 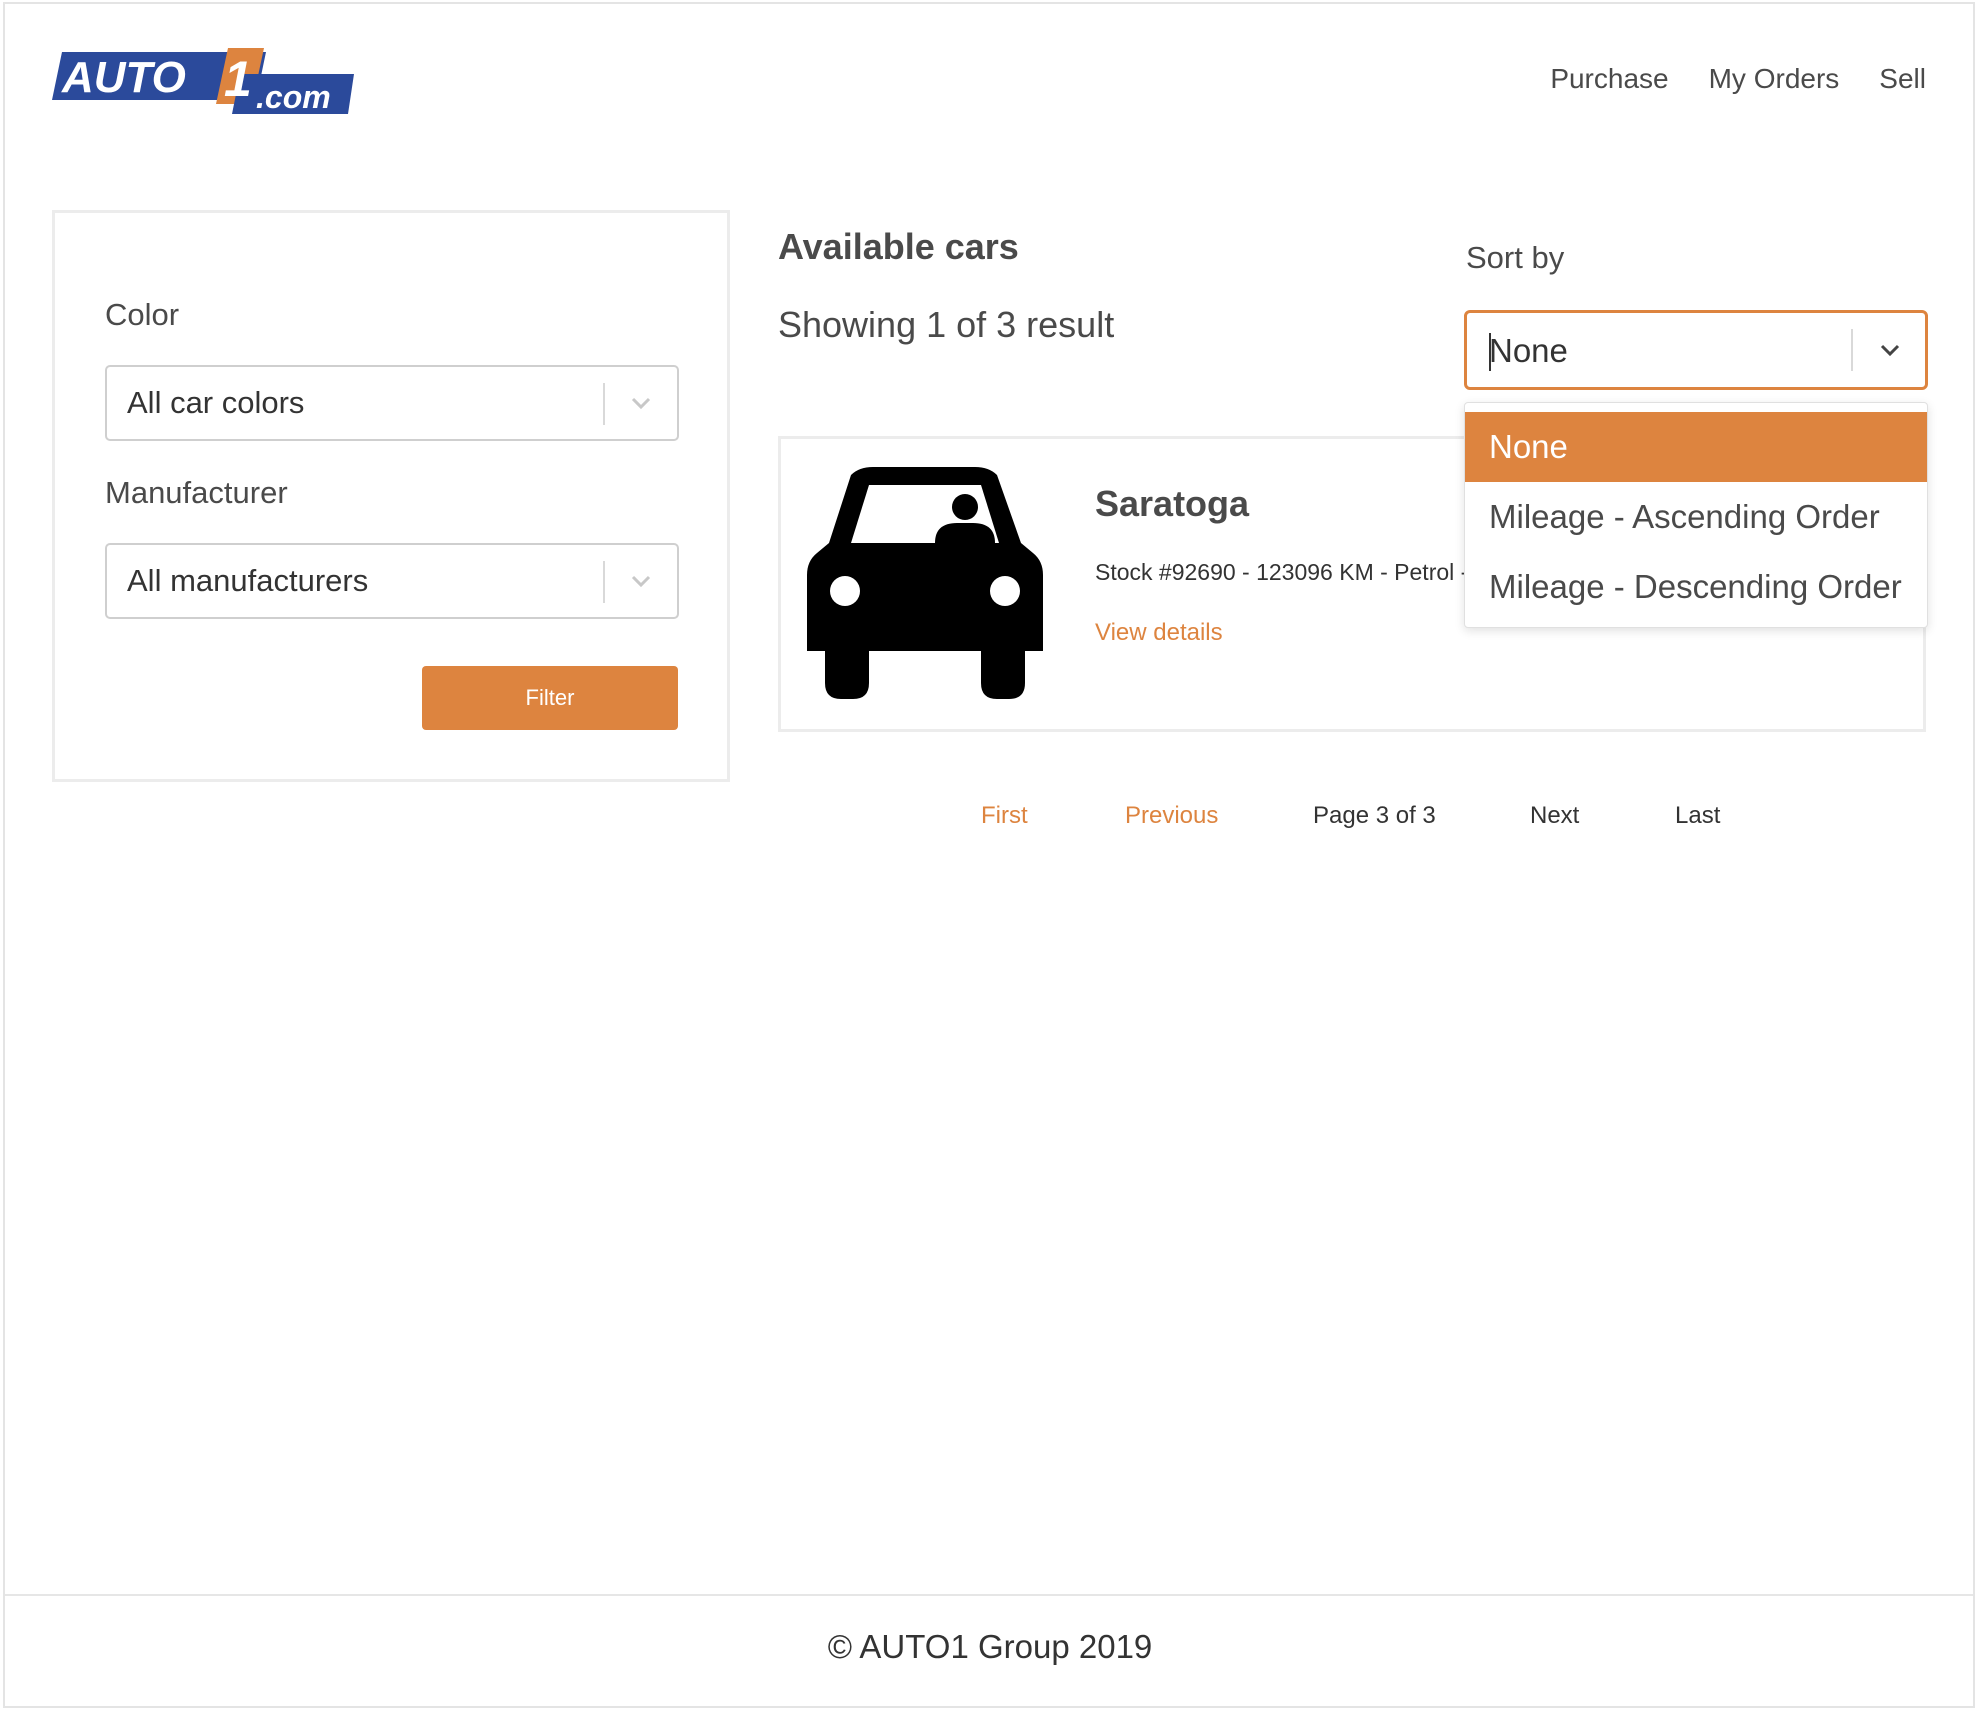 What do you see at coordinates (1902, 79) in the screenshot?
I see `nav-sell: Sell` at bounding box center [1902, 79].